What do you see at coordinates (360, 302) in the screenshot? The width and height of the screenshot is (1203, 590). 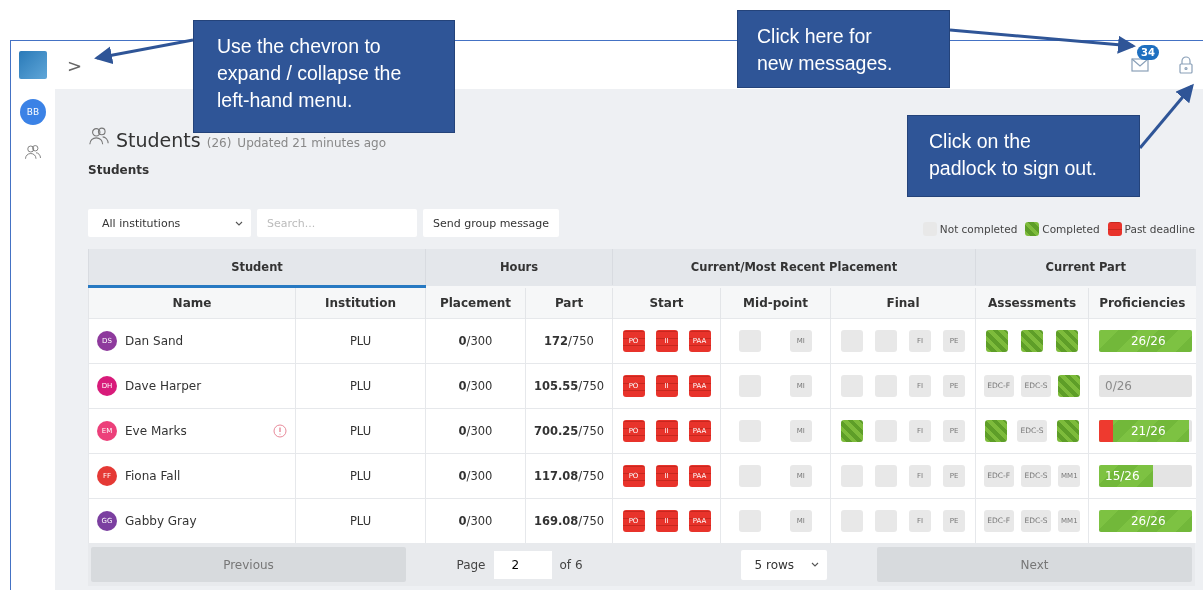 I see `column-header: Institution` at bounding box center [360, 302].